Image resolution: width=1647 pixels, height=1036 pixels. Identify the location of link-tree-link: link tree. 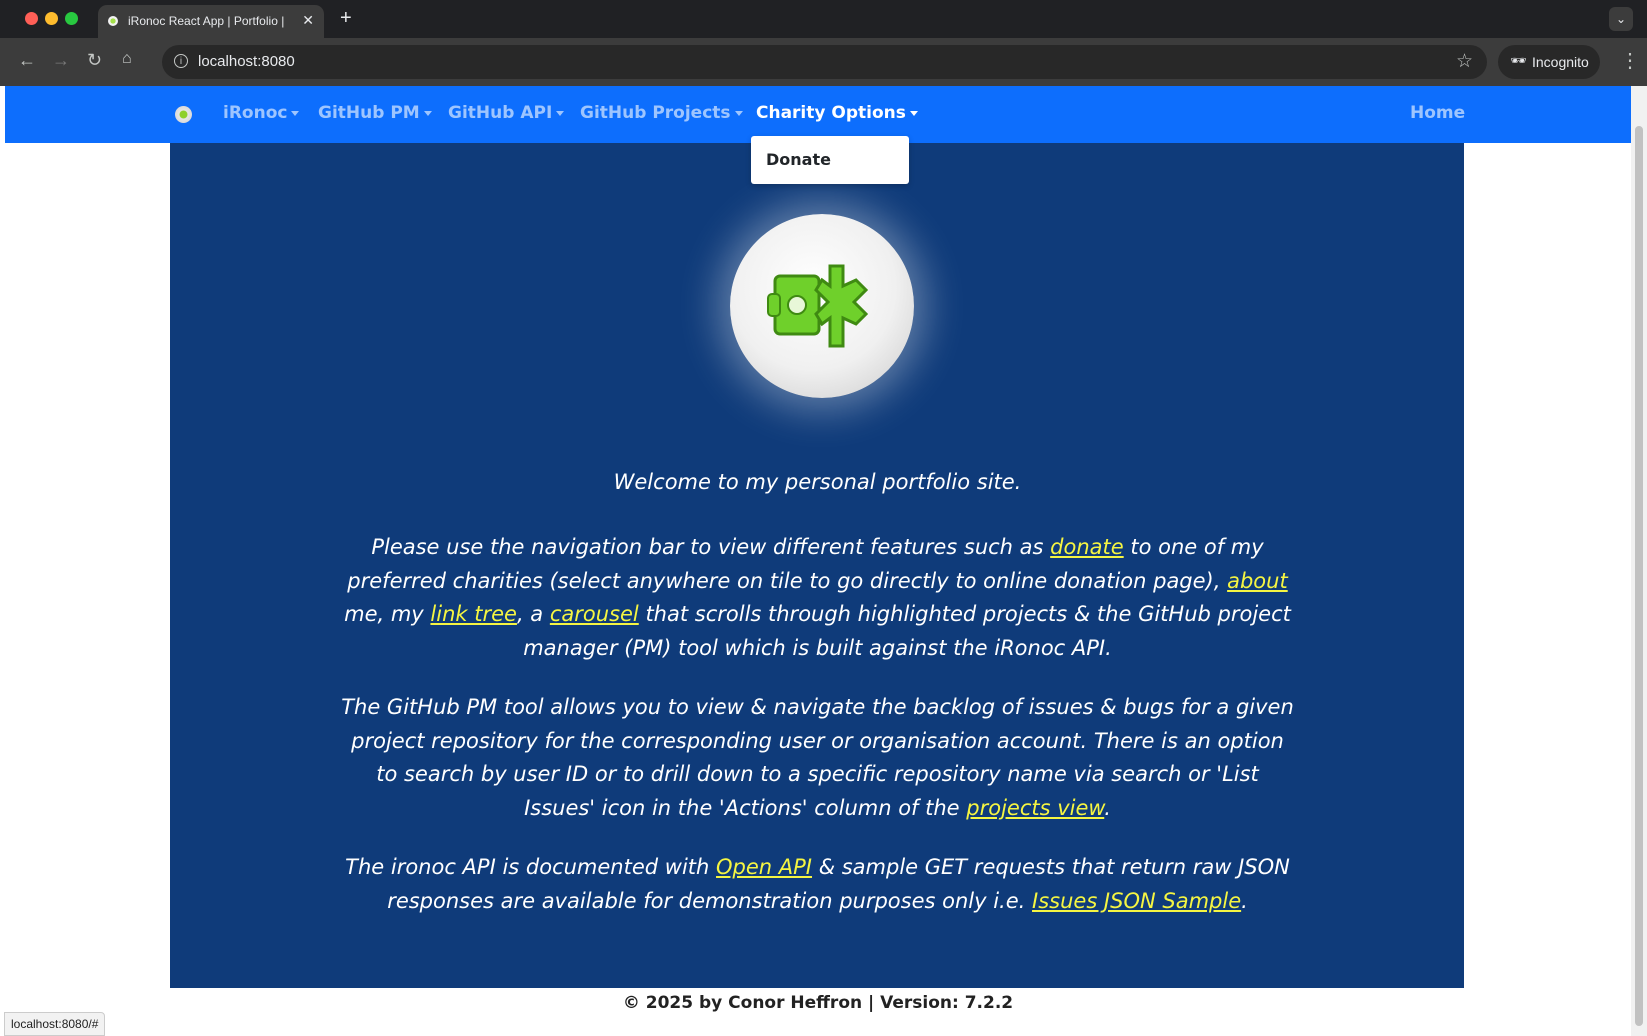
(473, 614).